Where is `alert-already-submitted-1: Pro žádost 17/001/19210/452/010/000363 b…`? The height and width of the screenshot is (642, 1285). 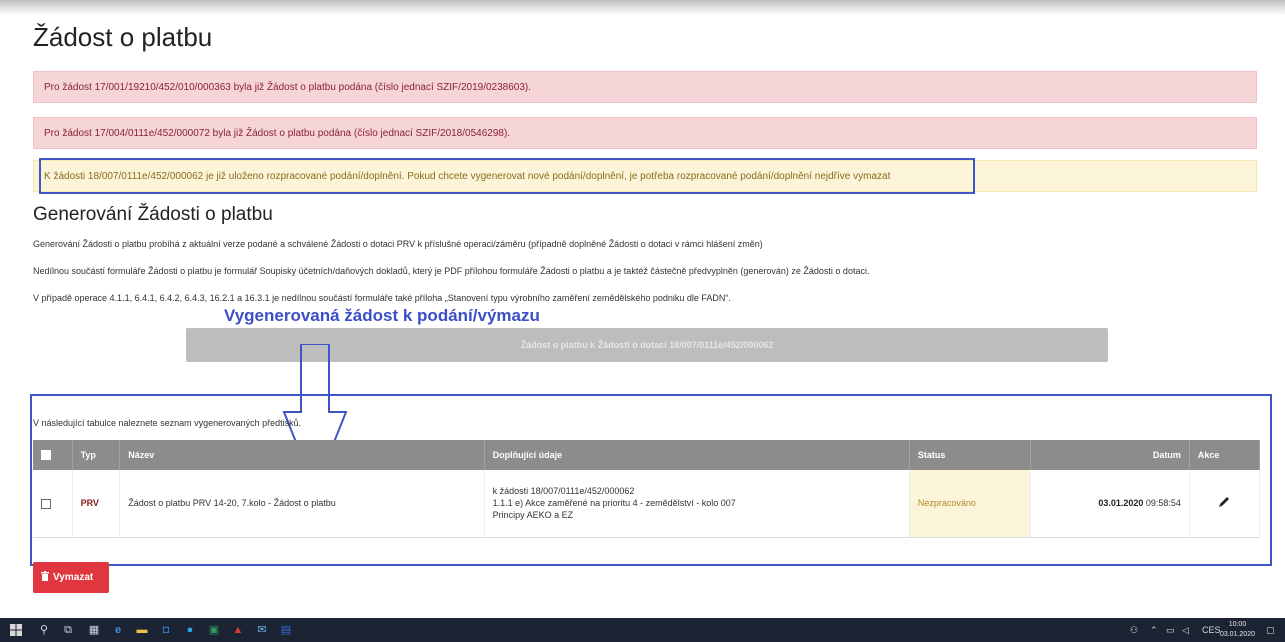
alert-already-submitted-1: Pro žádost 17/001/19210/452/010/000363 b… is located at coordinates (645, 87).